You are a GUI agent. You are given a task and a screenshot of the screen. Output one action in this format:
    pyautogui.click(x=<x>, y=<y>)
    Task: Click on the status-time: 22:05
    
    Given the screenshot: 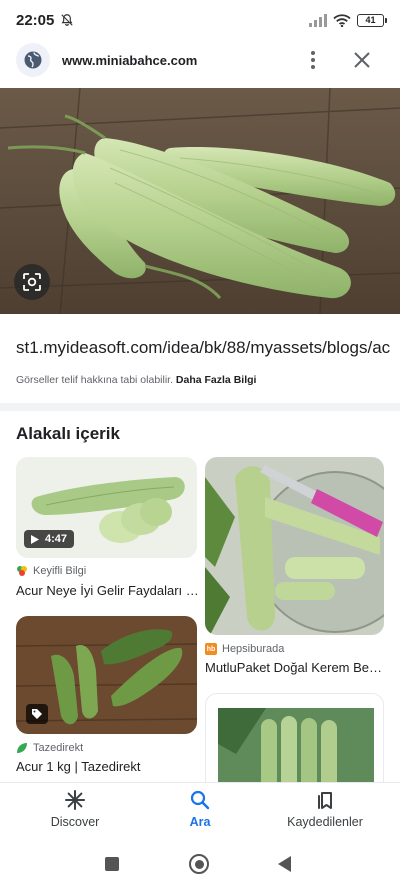 What is the action you would take?
    pyautogui.click(x=35, y=20)
    